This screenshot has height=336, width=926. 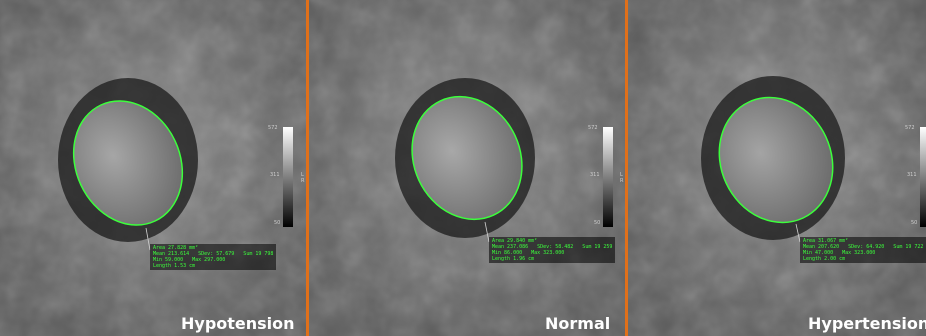 I want to click on roi-length: Length 1.96 cm, so click(x=513, y=259).